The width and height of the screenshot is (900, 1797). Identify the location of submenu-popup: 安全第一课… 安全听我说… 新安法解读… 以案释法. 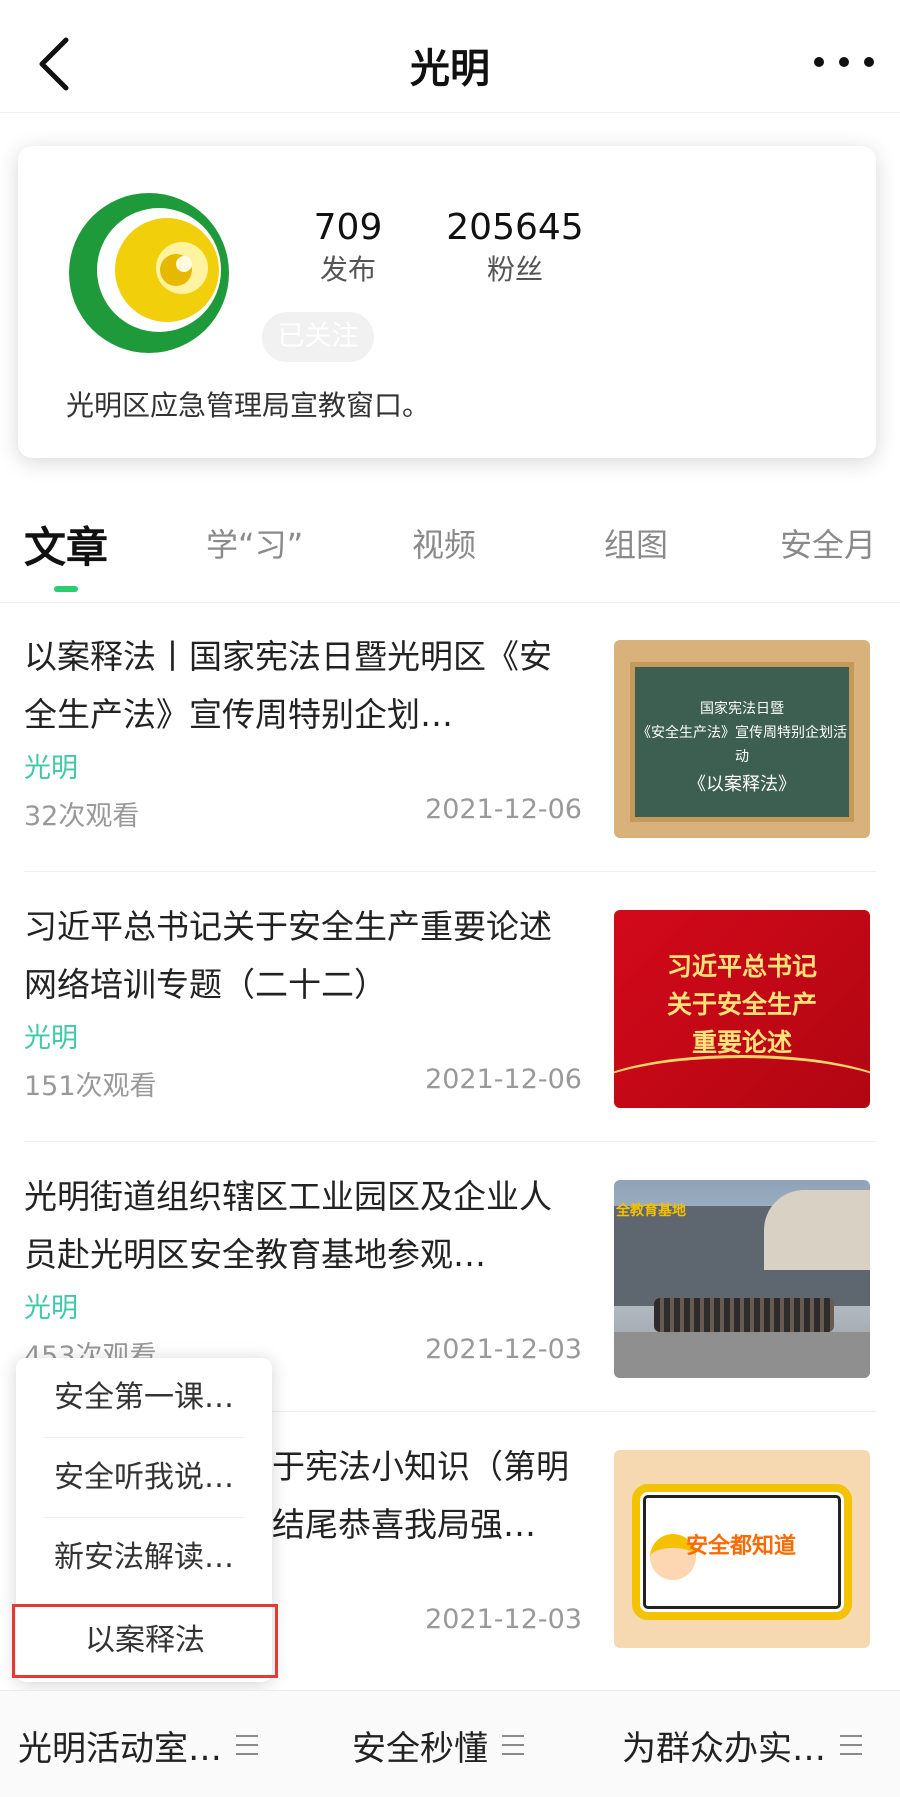
(145, 1520).